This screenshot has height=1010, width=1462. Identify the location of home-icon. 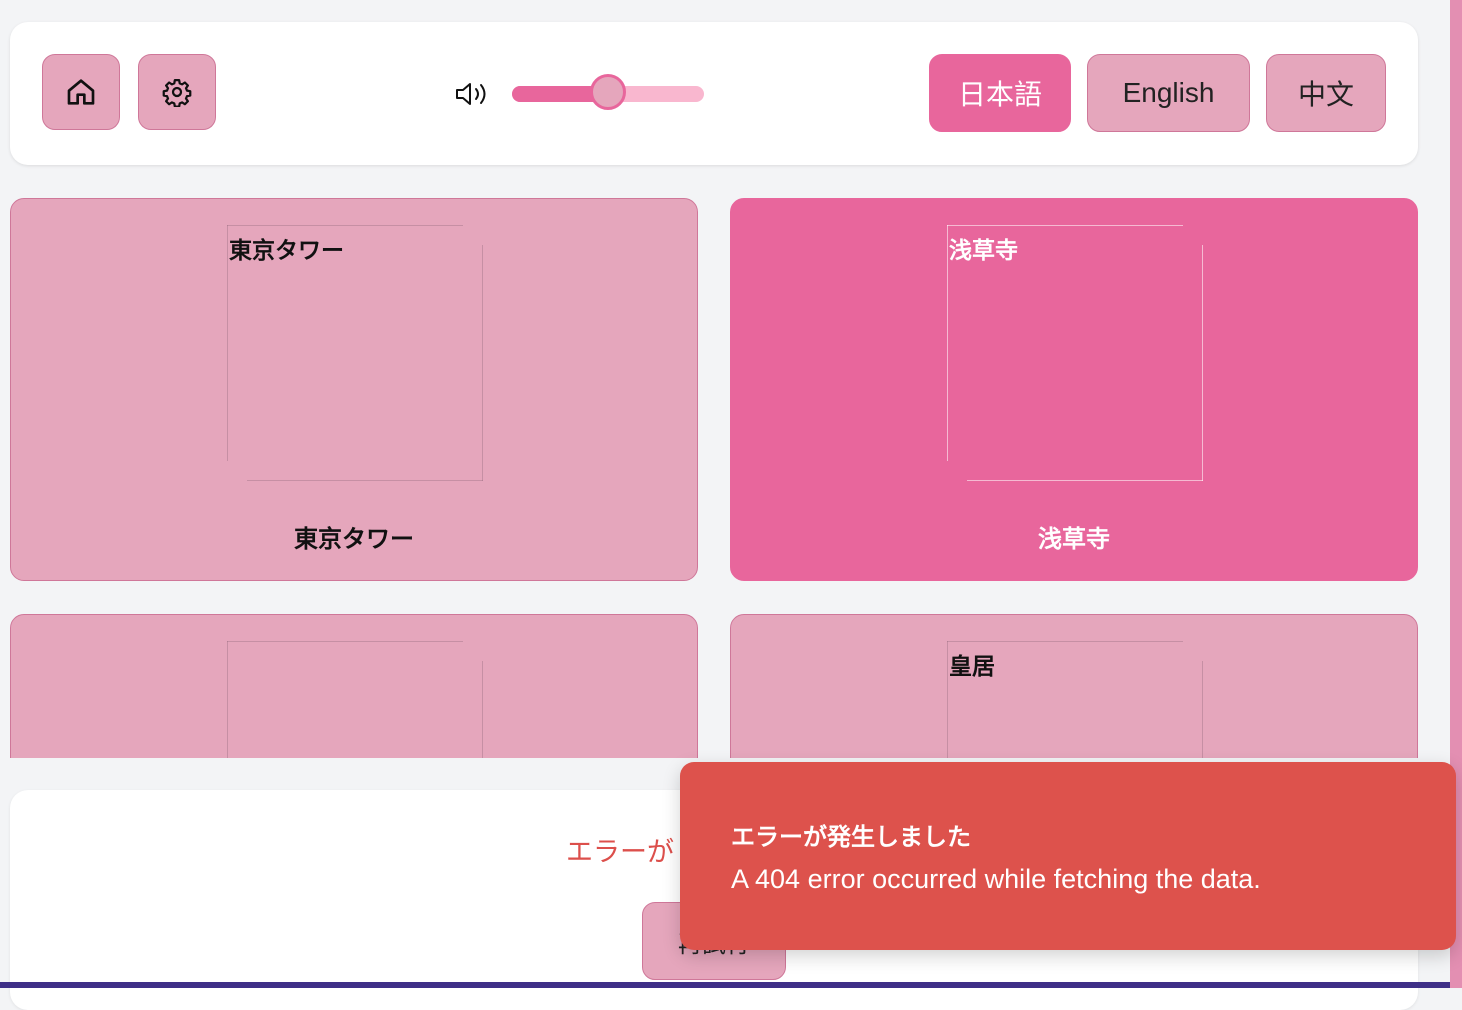
(81, 92).